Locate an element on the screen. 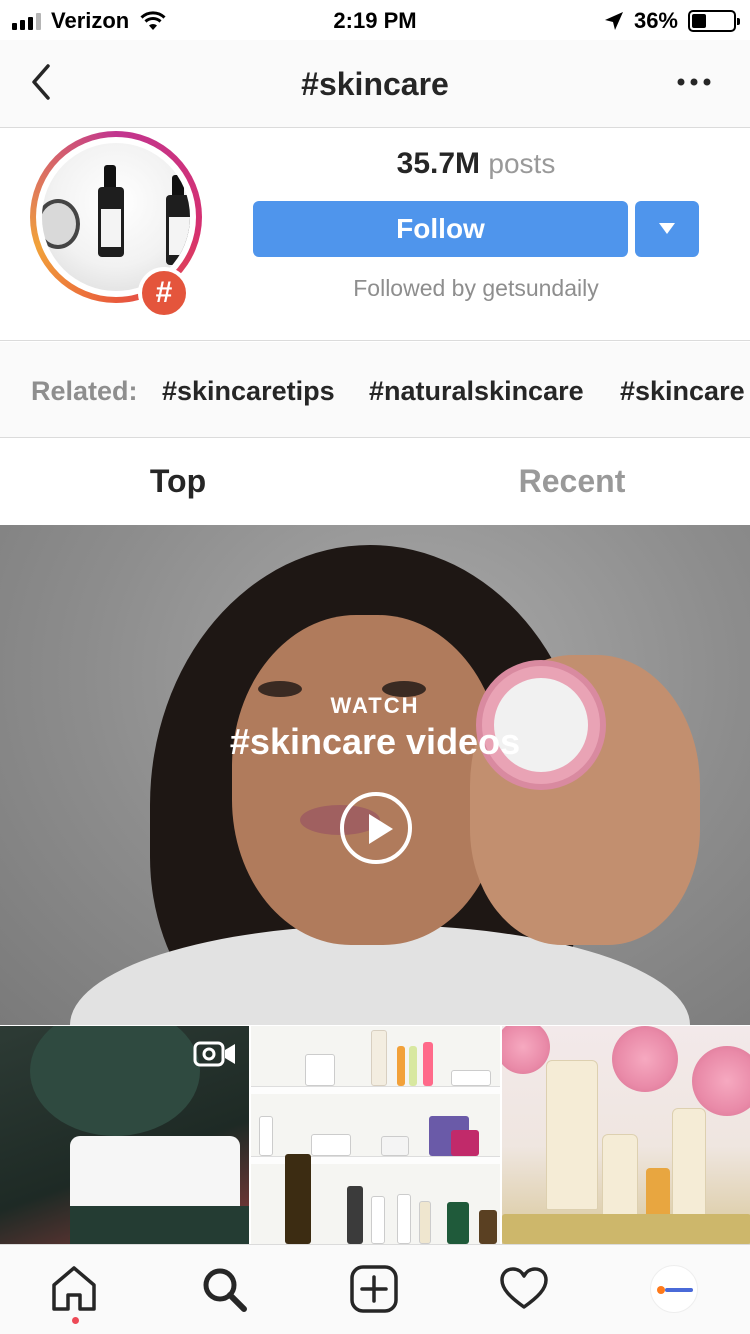 This screenshot has width=750, height=1334. follow-options-button is located at coordinates (667, 229).